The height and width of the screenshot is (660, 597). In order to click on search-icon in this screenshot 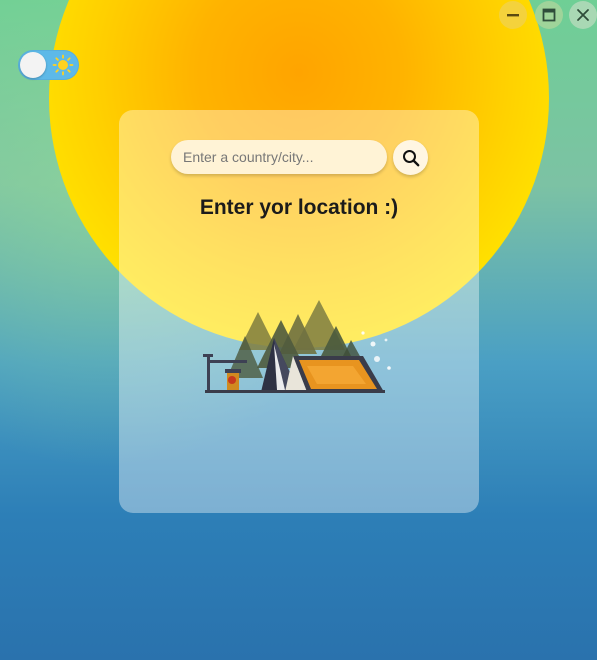, I will do `click(410, 157)`.